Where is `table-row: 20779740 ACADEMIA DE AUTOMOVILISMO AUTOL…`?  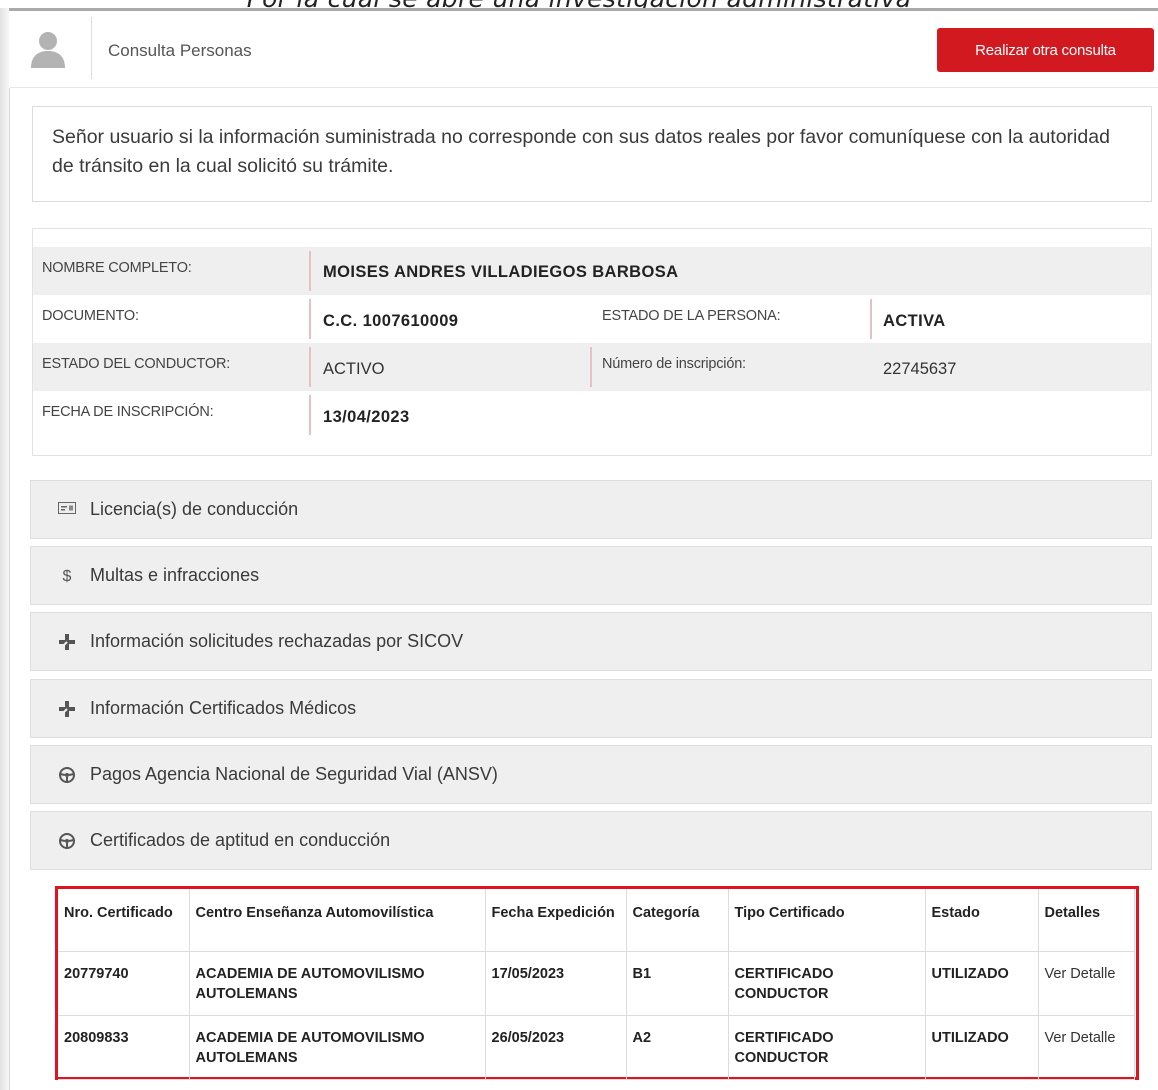
table-row: 20779740 ACADEMIA DE AUTOMOVILISMO AUTOL… is located at coordinates (596, 983).